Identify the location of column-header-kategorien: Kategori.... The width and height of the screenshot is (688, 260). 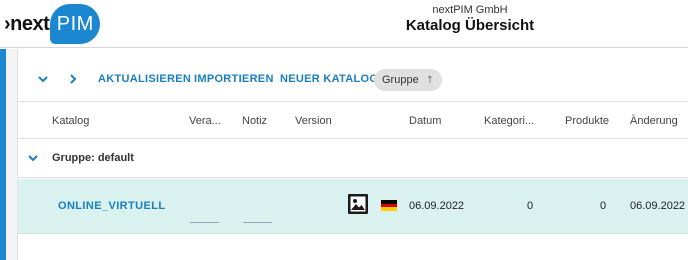
(509, 121).